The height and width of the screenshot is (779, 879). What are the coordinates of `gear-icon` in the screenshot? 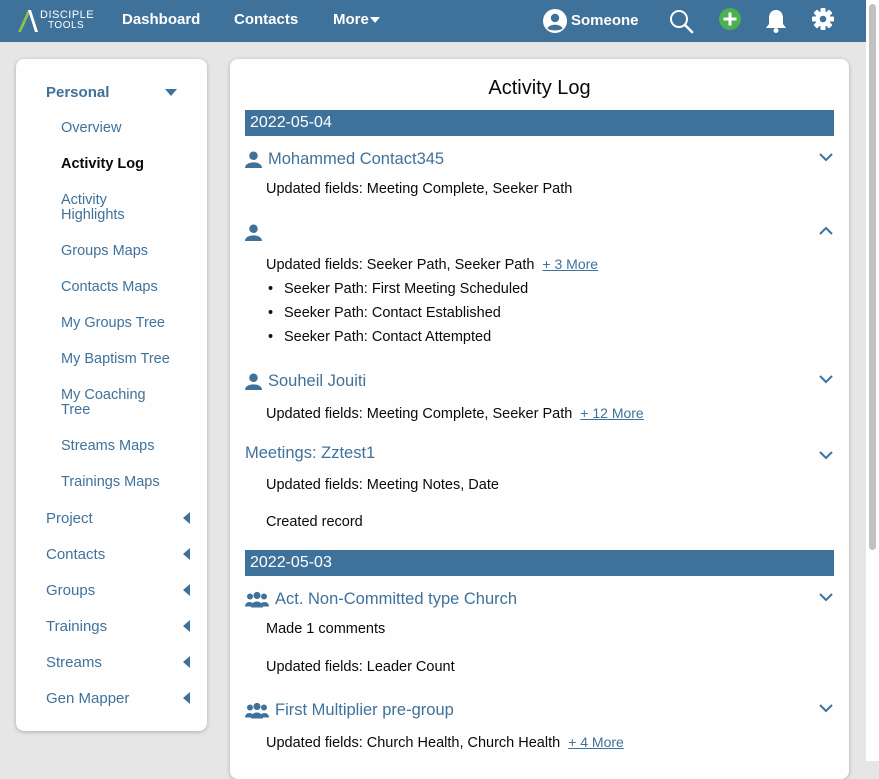 It's located at (823, 21).